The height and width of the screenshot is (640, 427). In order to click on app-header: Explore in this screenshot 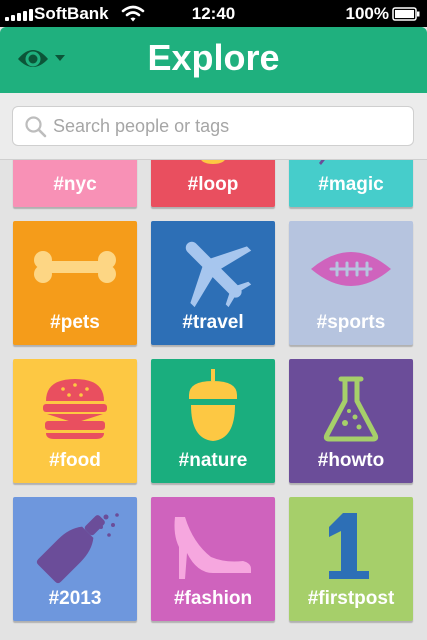, I will do `click(213, 60)`.